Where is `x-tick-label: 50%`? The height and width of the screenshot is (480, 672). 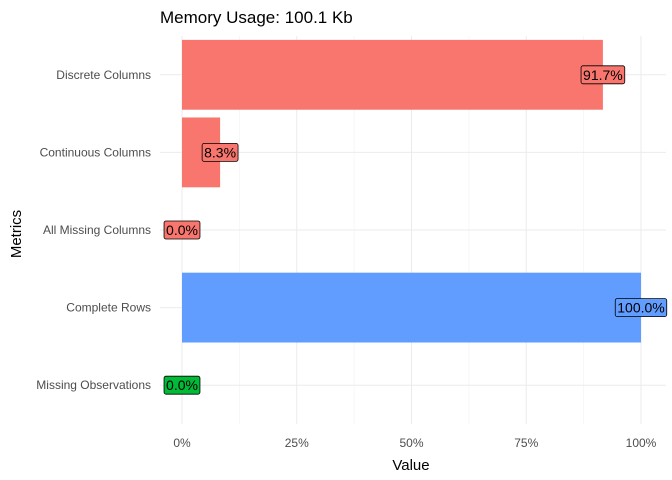 x-tick-label: 50% is located at coordinates (411, 443).